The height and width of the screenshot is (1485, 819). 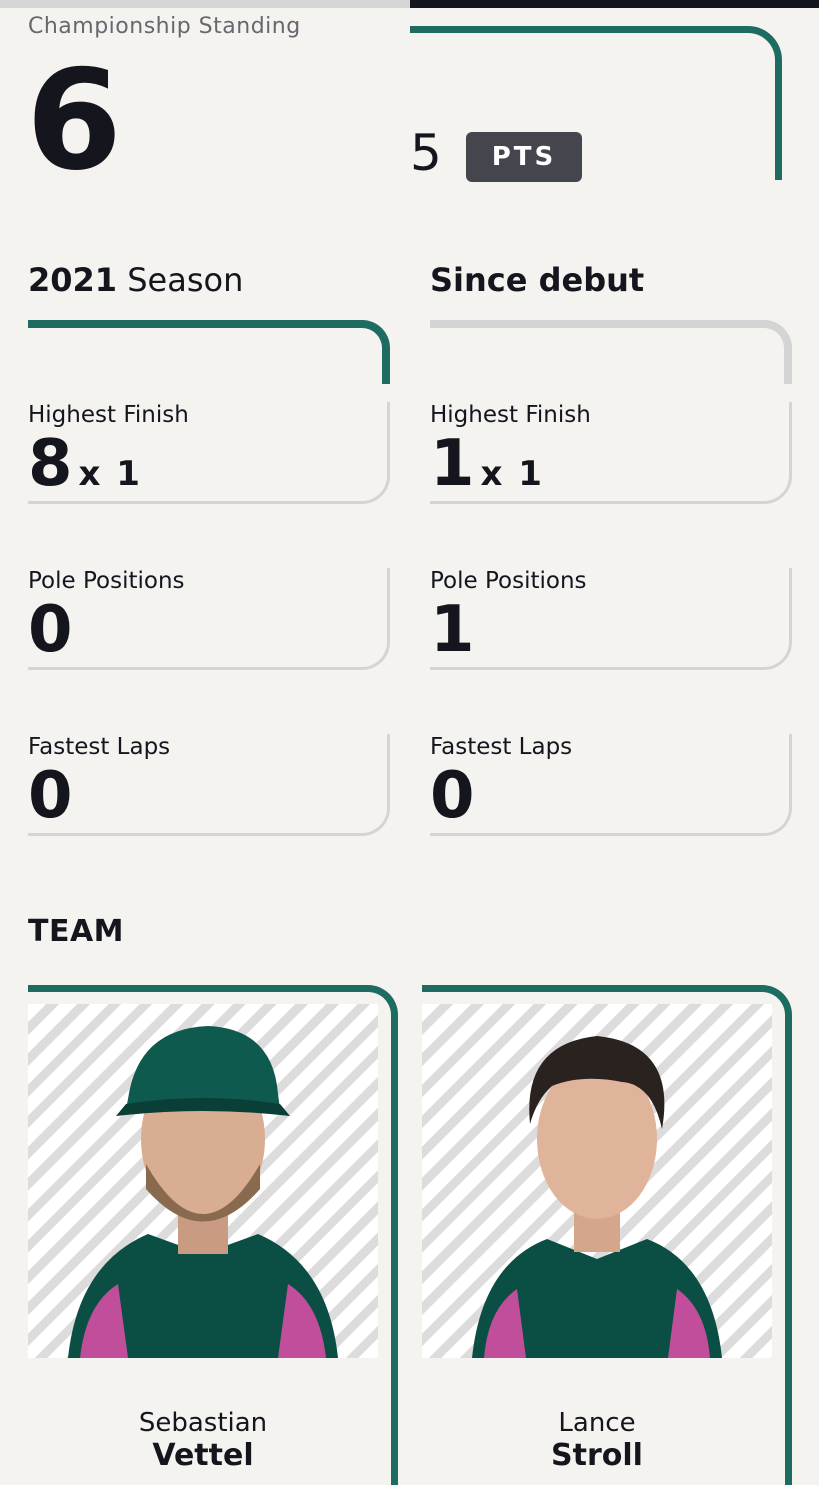 I want to click on stat-value: 1x 1, so click(x=487, y=464).